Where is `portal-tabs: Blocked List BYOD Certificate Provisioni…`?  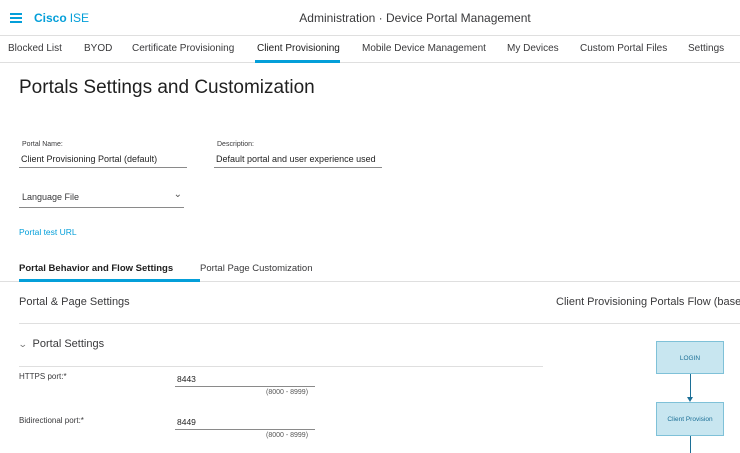
portal-tabs: Blocked List BYOD Certificate Provisioni… is located at coordinates (370, 49).